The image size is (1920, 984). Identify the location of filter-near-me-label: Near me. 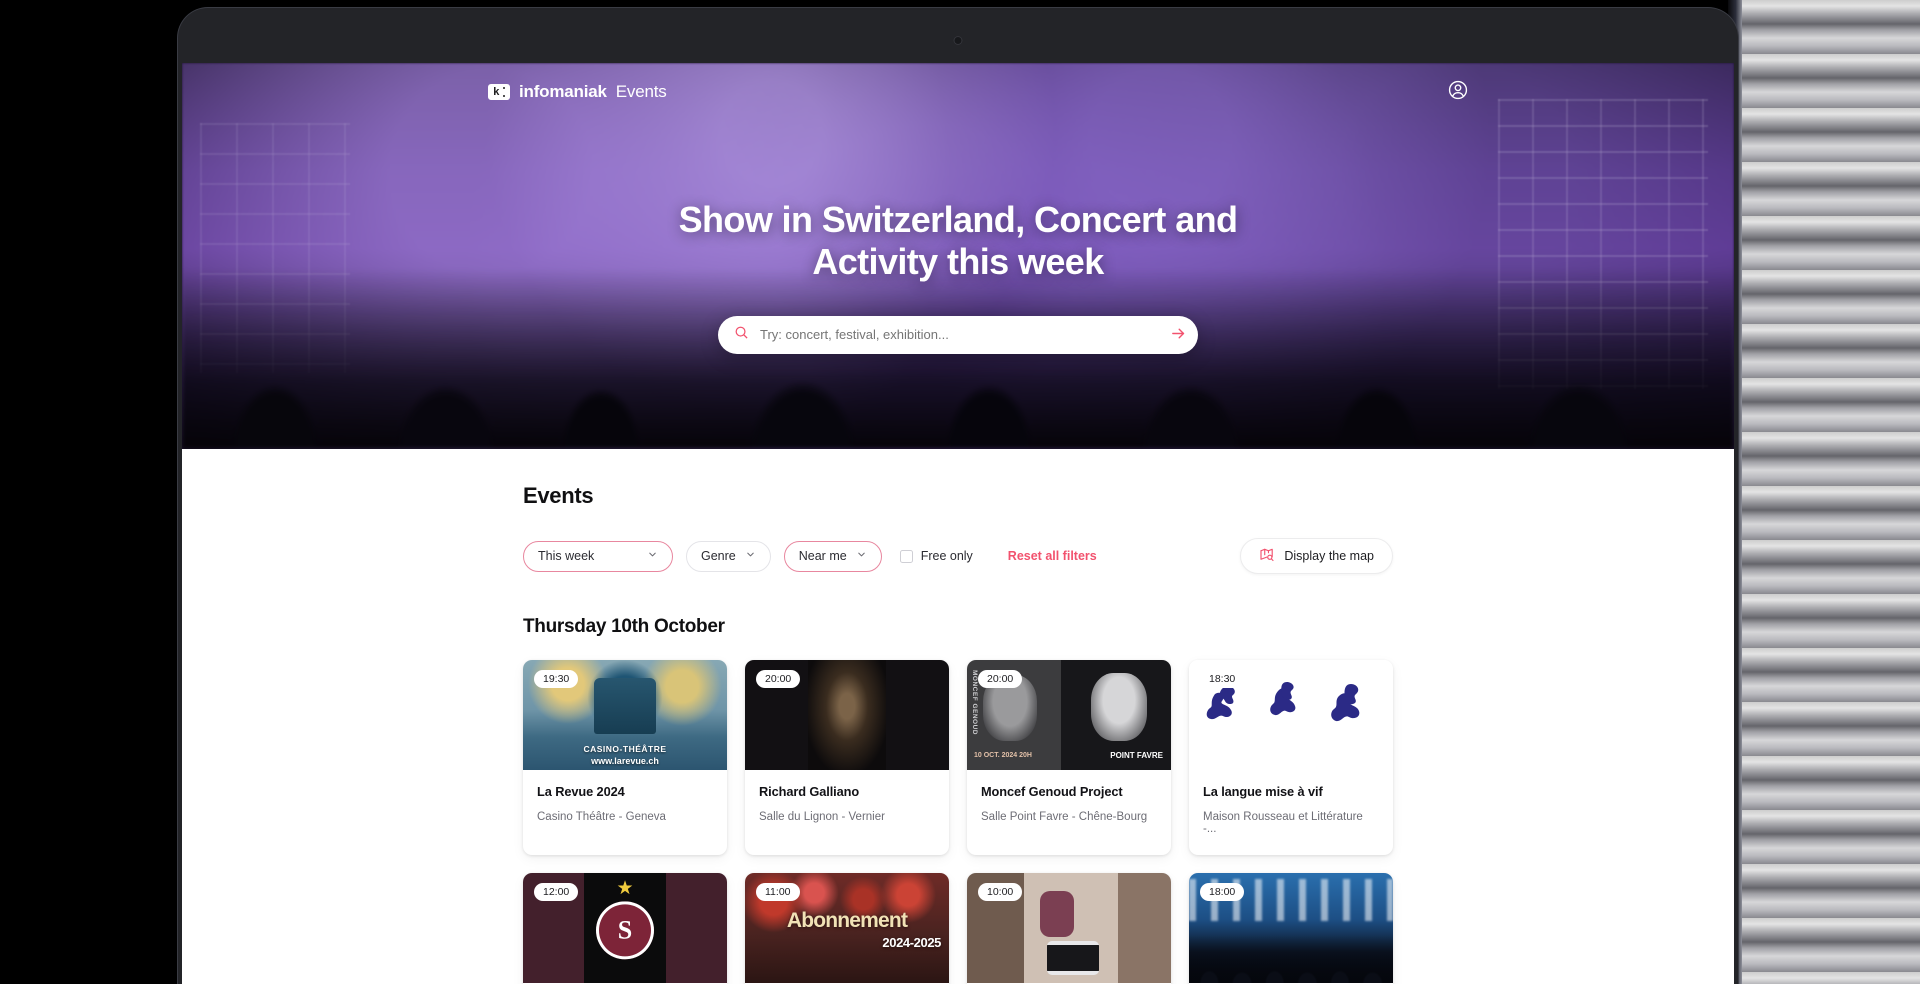
(822, 556).